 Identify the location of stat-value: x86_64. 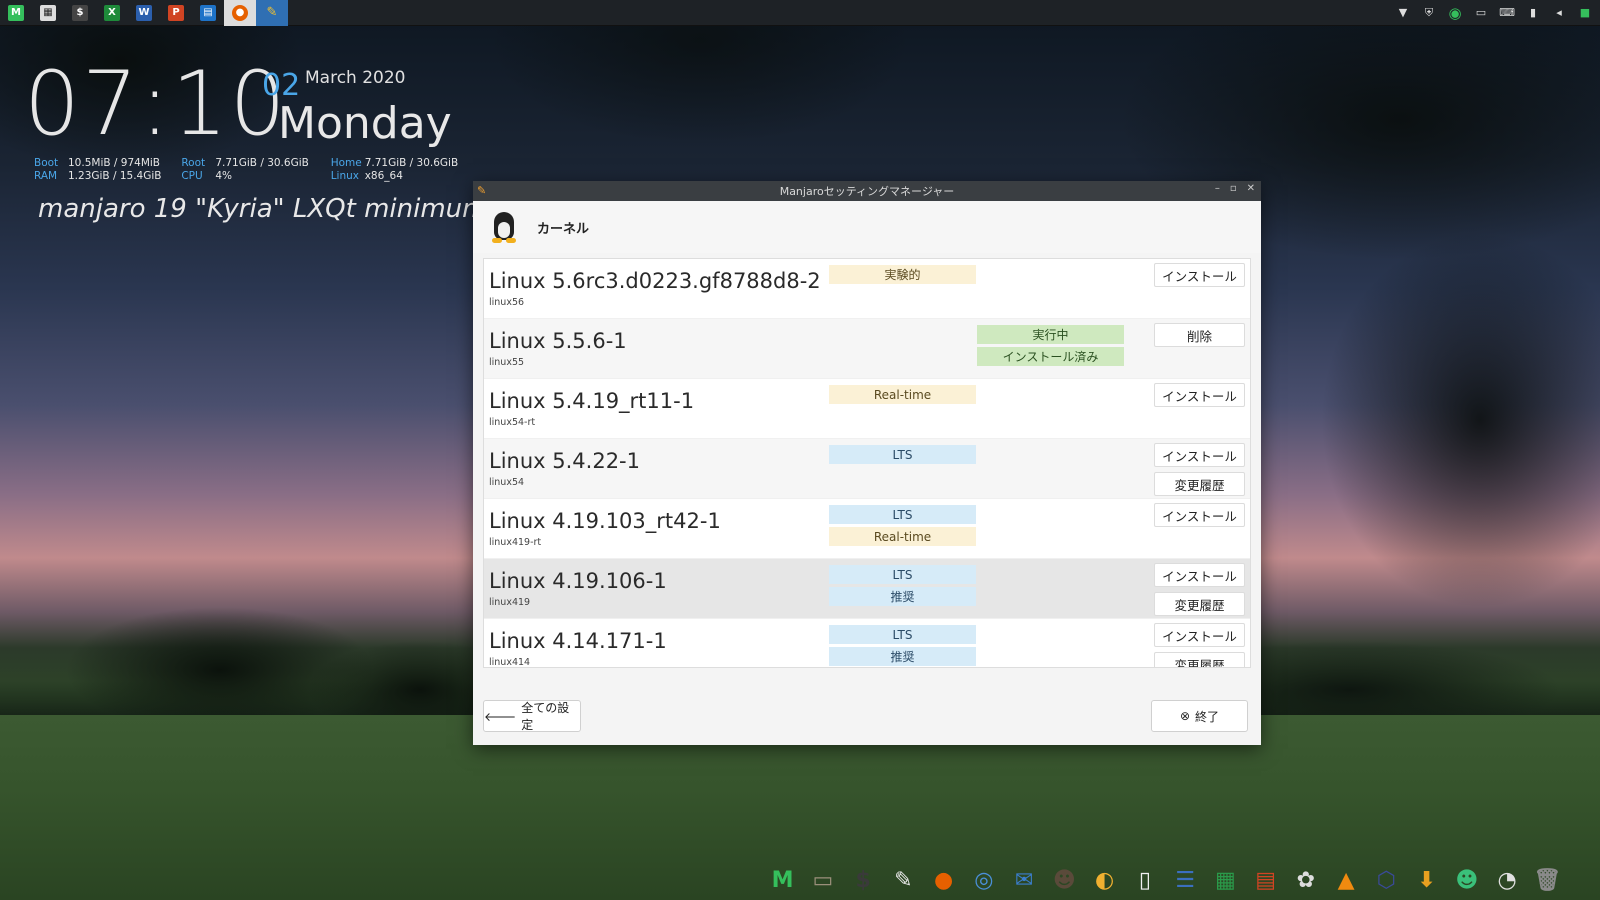
(383, 176).